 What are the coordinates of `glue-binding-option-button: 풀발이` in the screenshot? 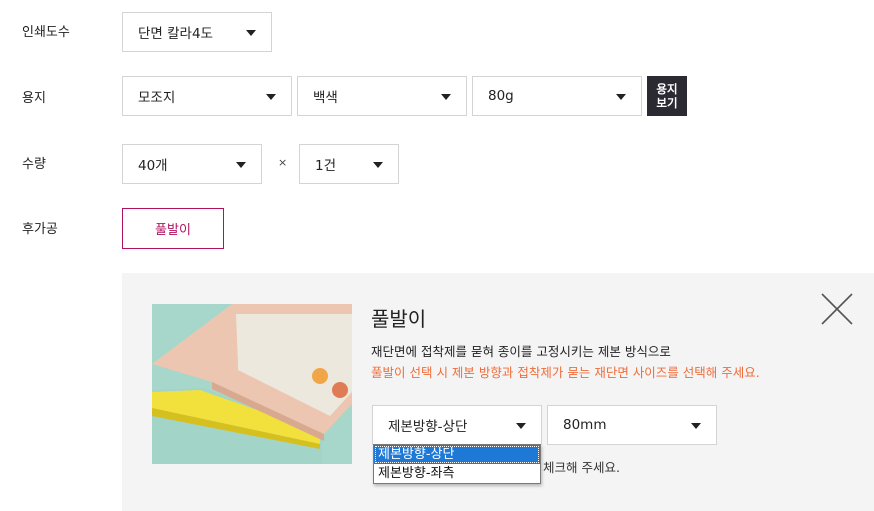 It's located at (173, 228).